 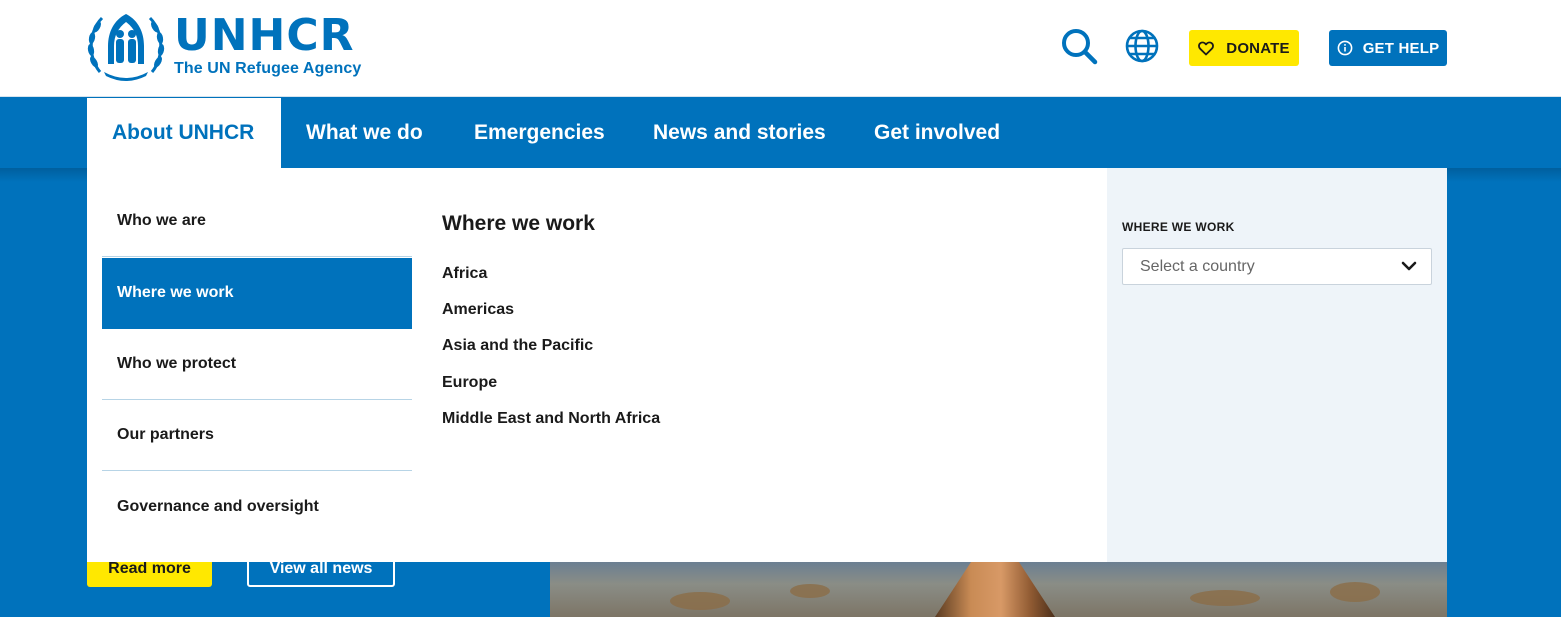 What do you see at coordinates (539, 133) in the screenshot?
I see `nav-item-emergencies: Emergencies` at bounding box center [539, 133].